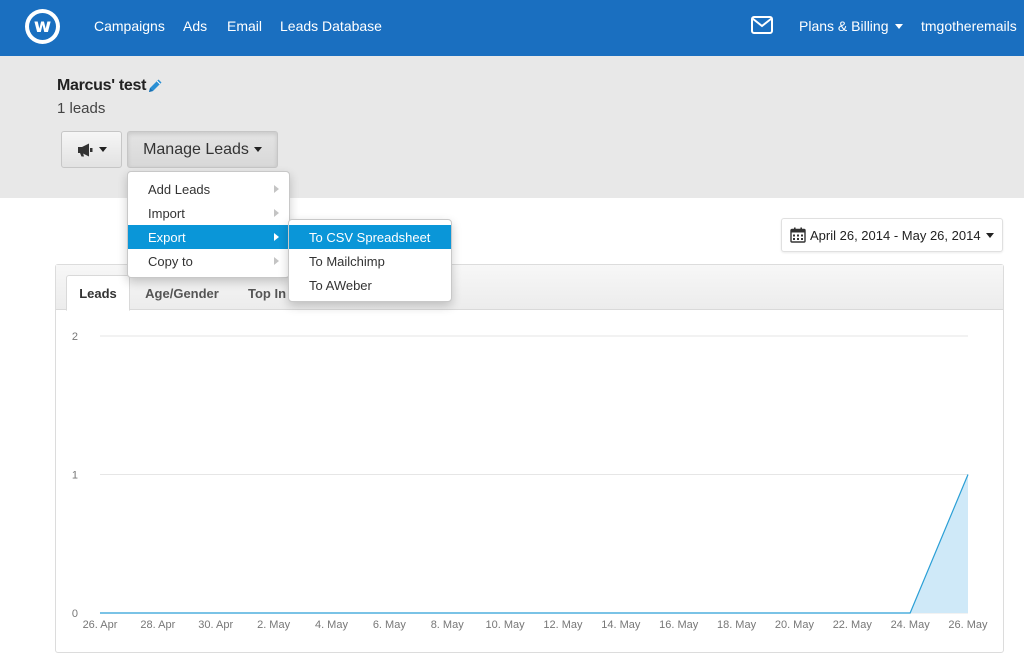 The image size is (1024, 658). Describe the element at coordinates (911, 625) in the screenshot. I see `x-tick-label: 24. May` at that location.